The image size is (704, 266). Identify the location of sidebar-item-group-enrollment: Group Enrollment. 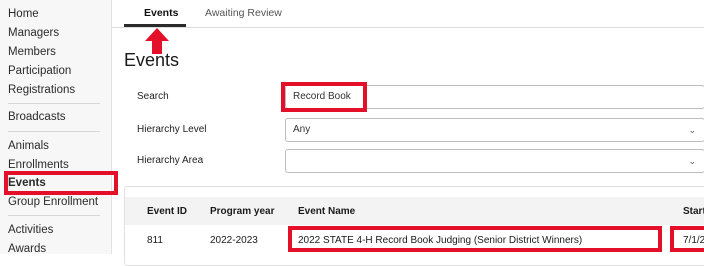
(53, 202).